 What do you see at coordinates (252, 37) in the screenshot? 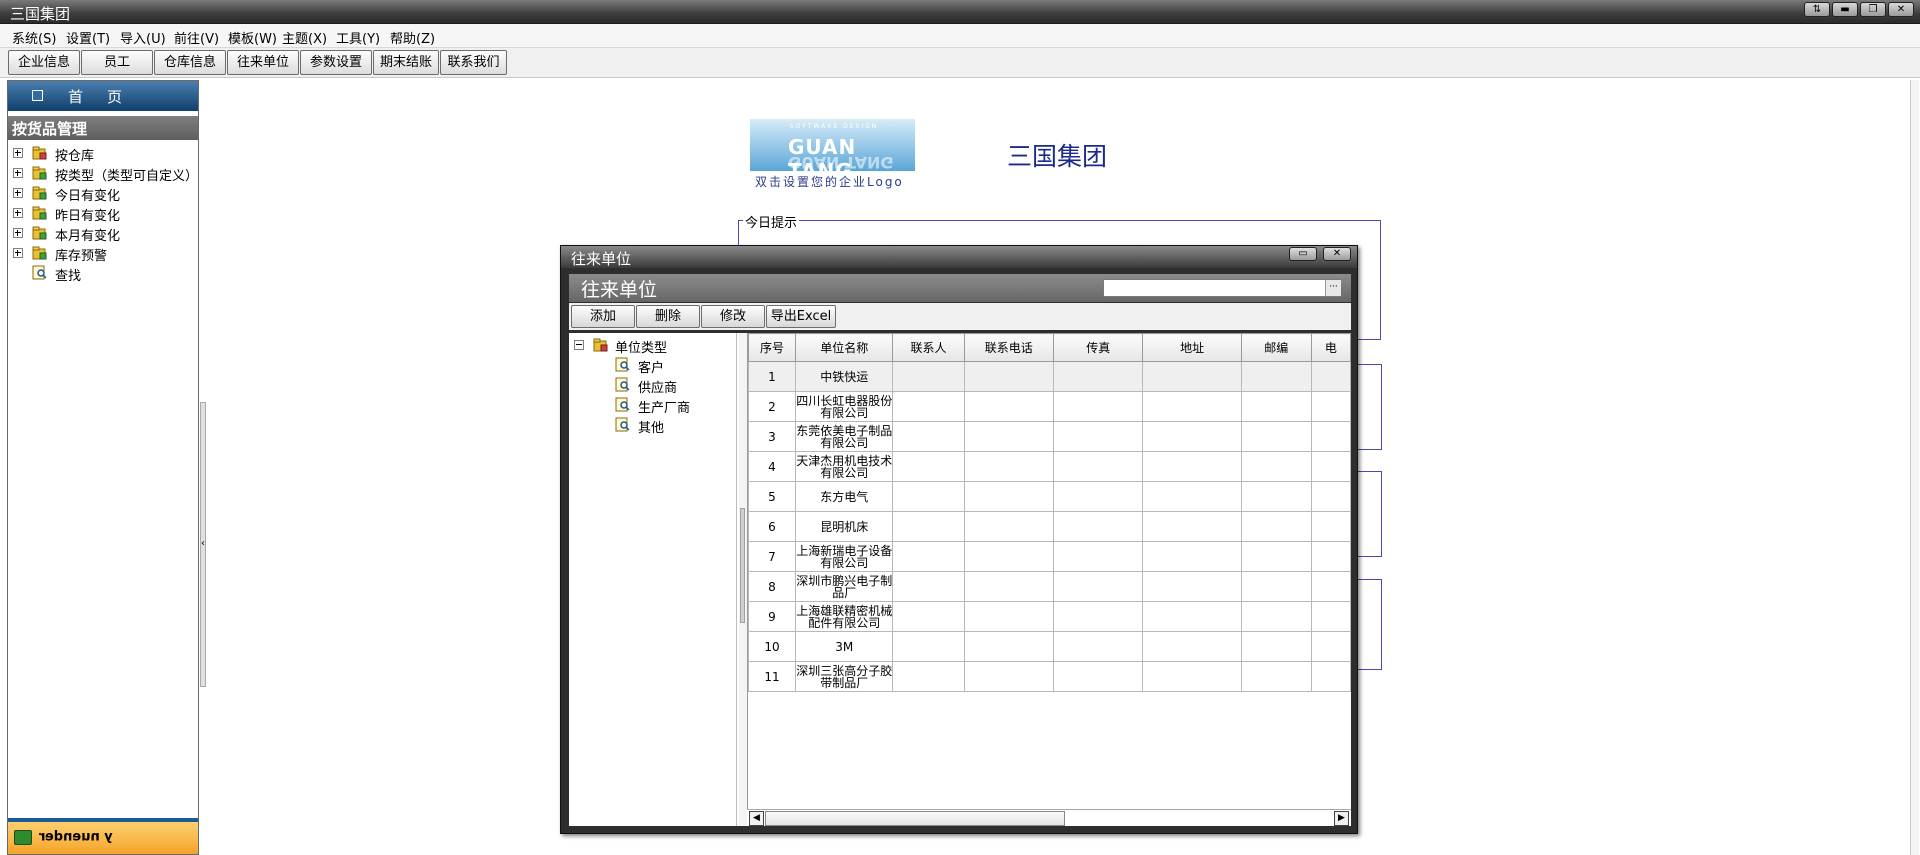
I see `menu-template: 模板(W)` at bounding box center [252, 37].